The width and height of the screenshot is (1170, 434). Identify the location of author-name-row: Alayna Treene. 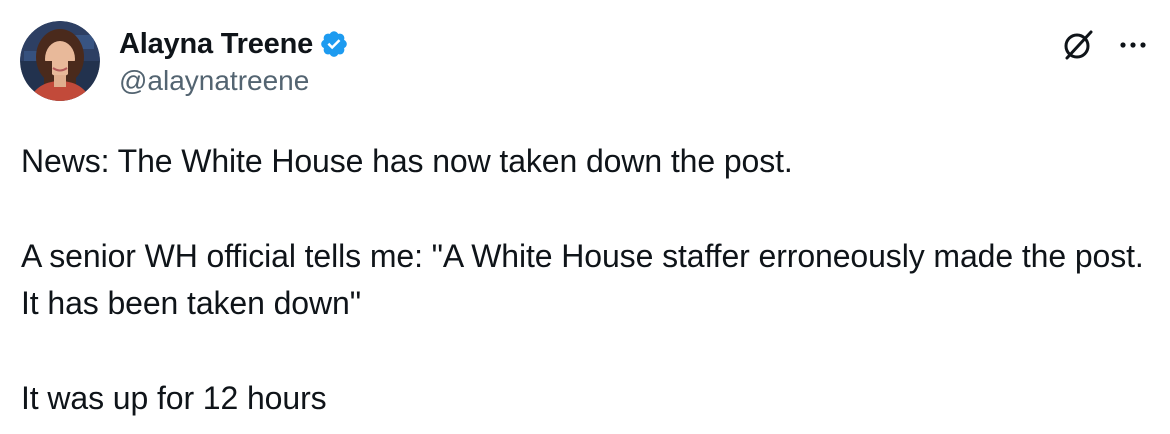
(234, 44).